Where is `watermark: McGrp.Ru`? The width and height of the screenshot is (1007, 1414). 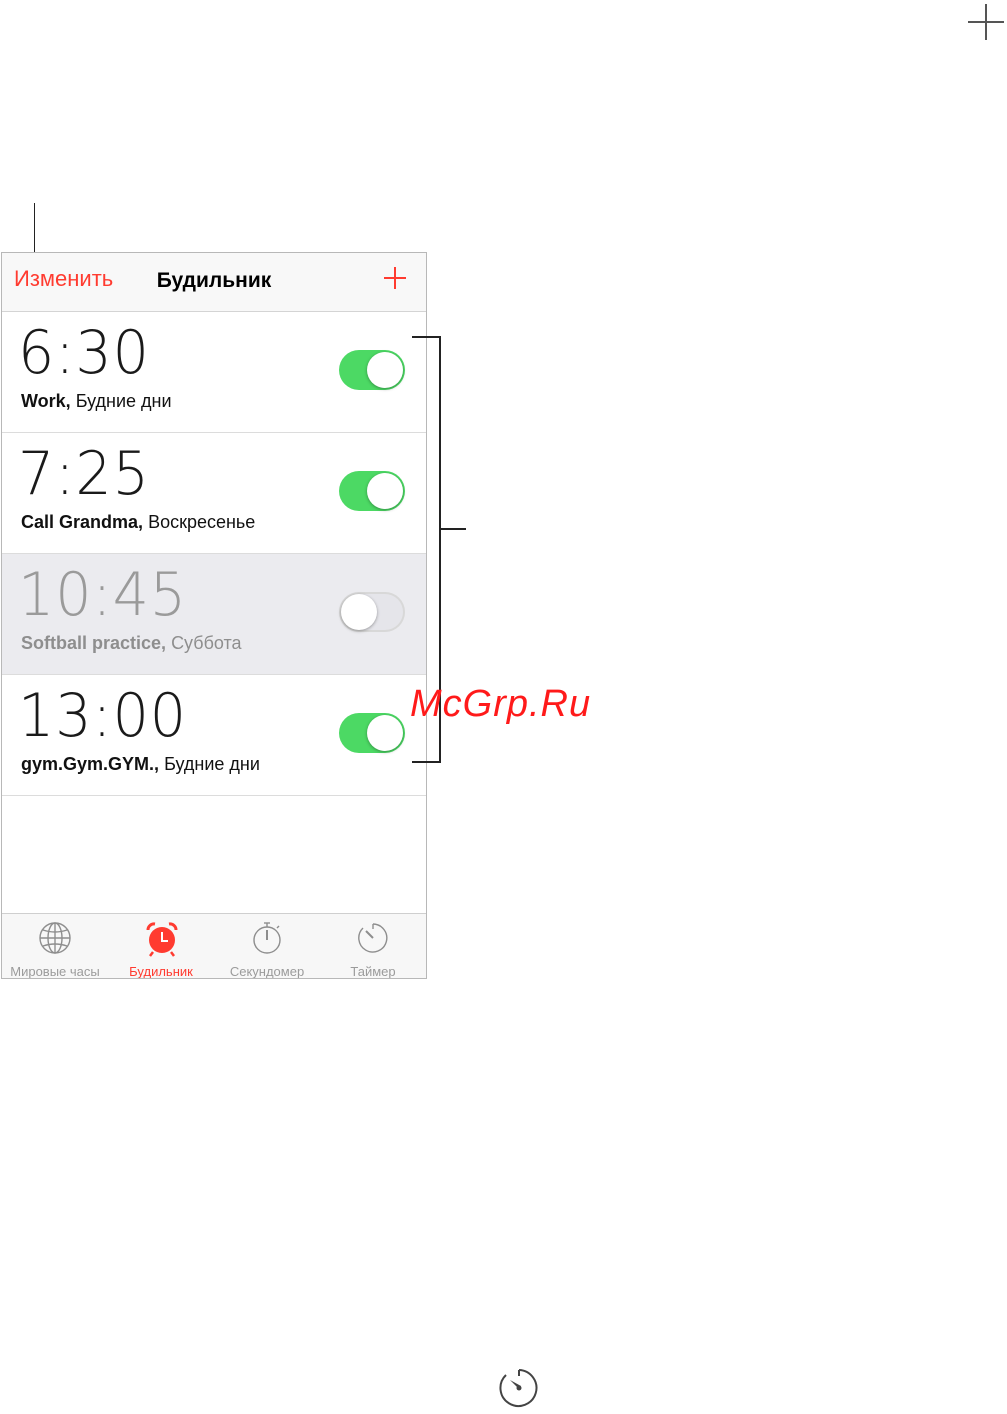
watermark: McGrp.Ru is located at coordinates (501, 704).